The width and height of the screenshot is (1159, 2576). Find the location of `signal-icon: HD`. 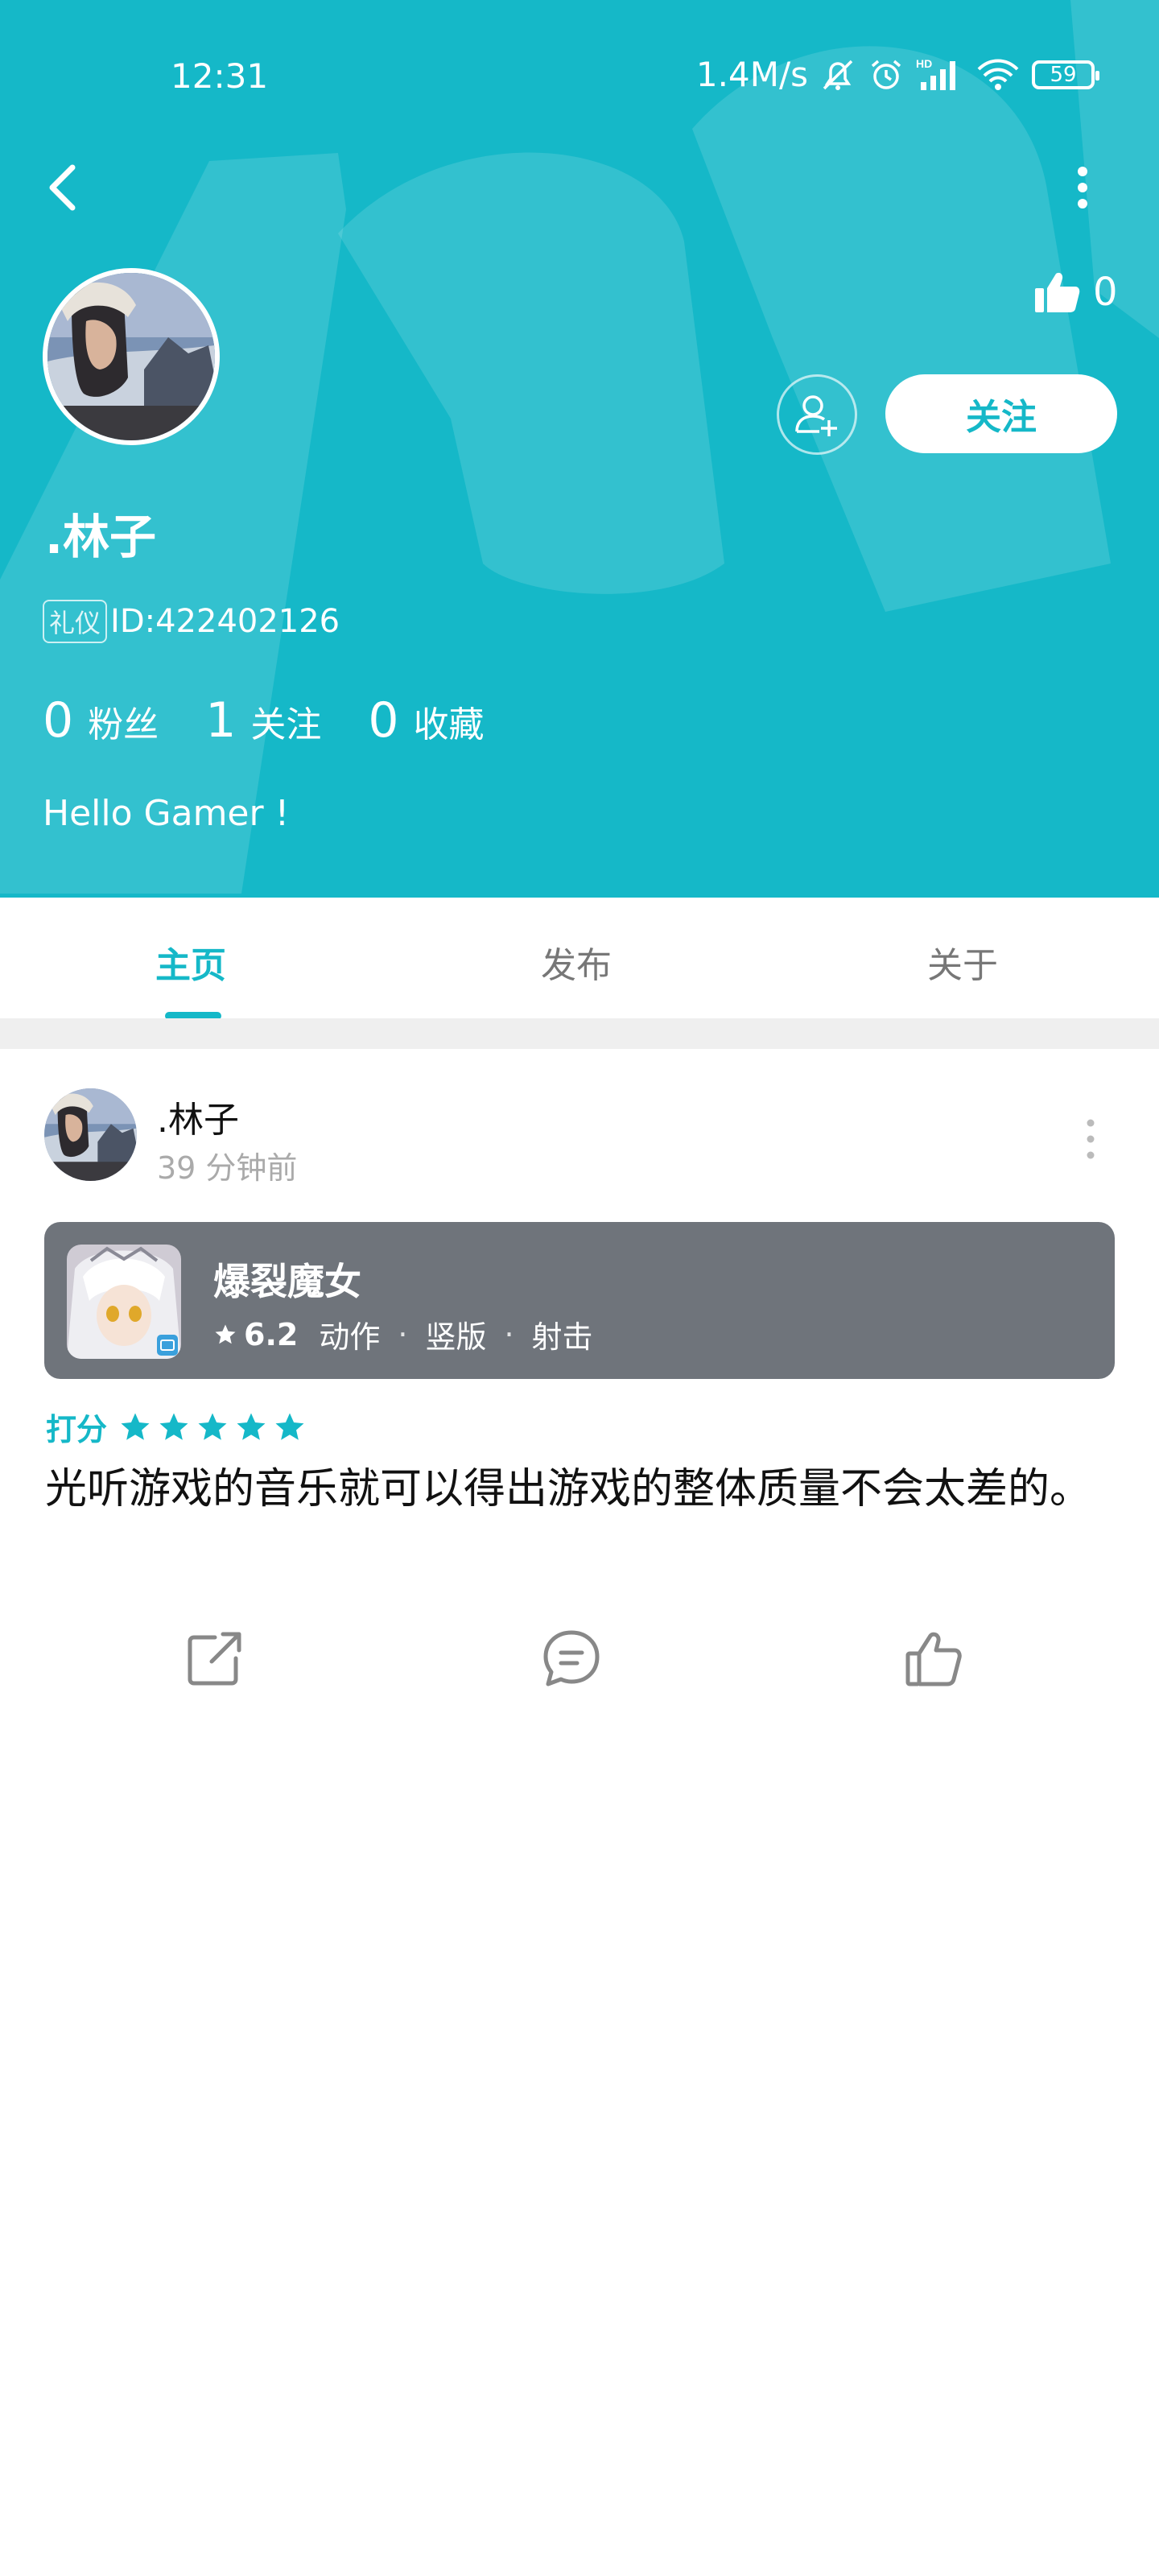

signal-icon: HD is located at coordinates (935, 73).